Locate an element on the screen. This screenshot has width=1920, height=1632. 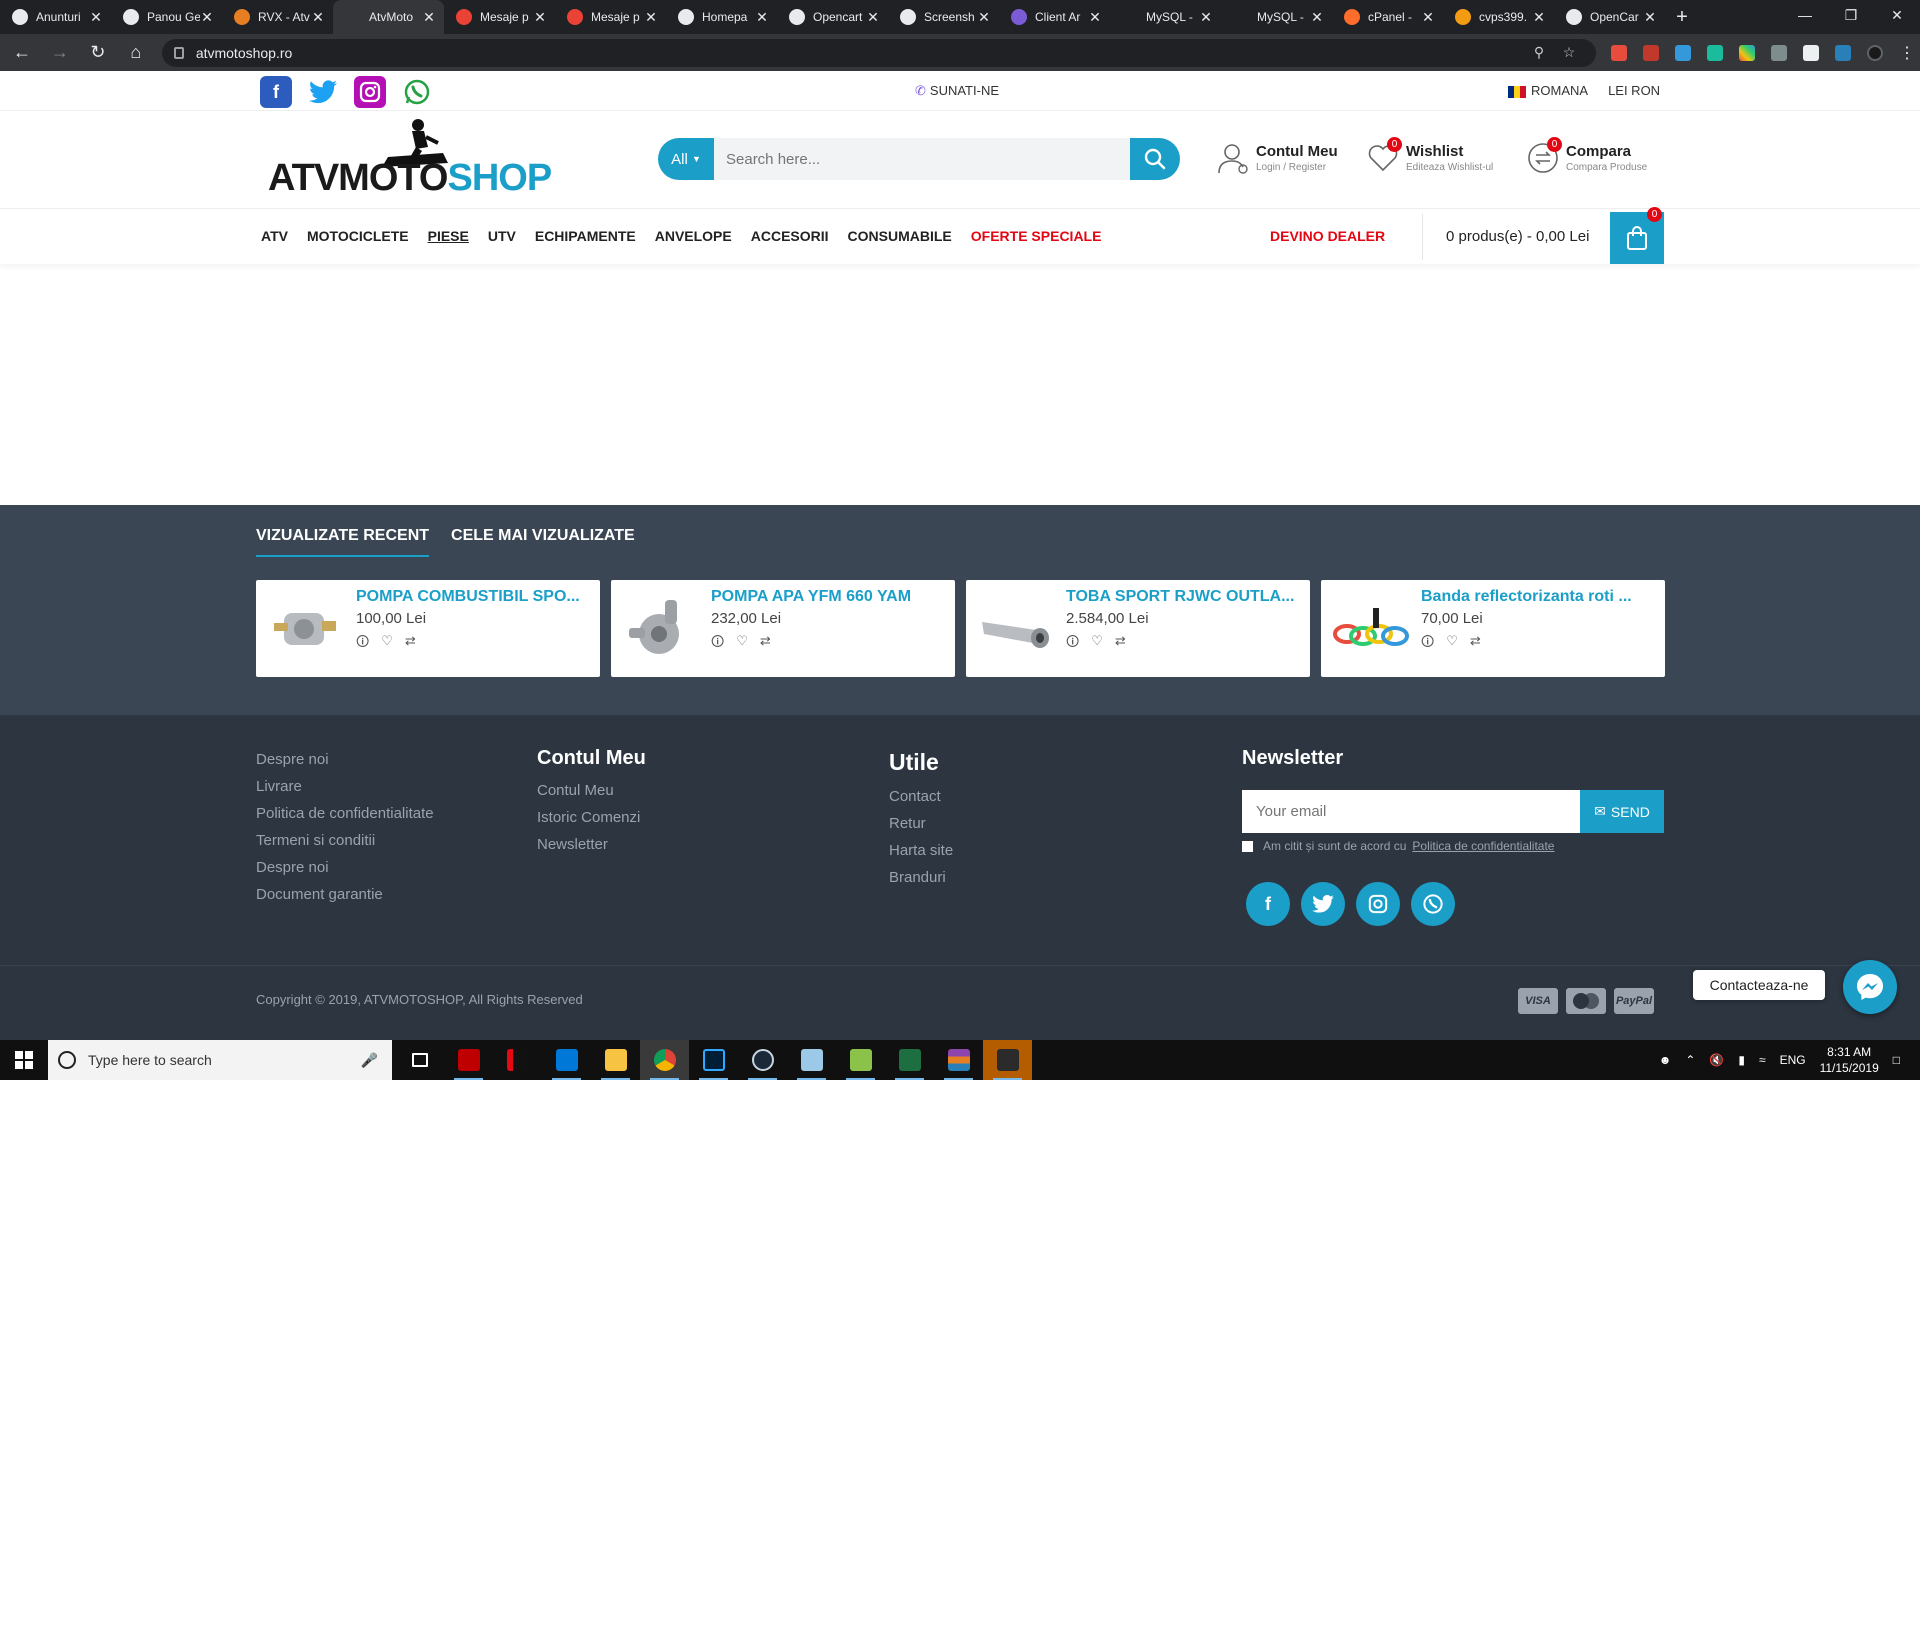
browser-tab: Screensh ✕ is located at coordinates (943, 17).